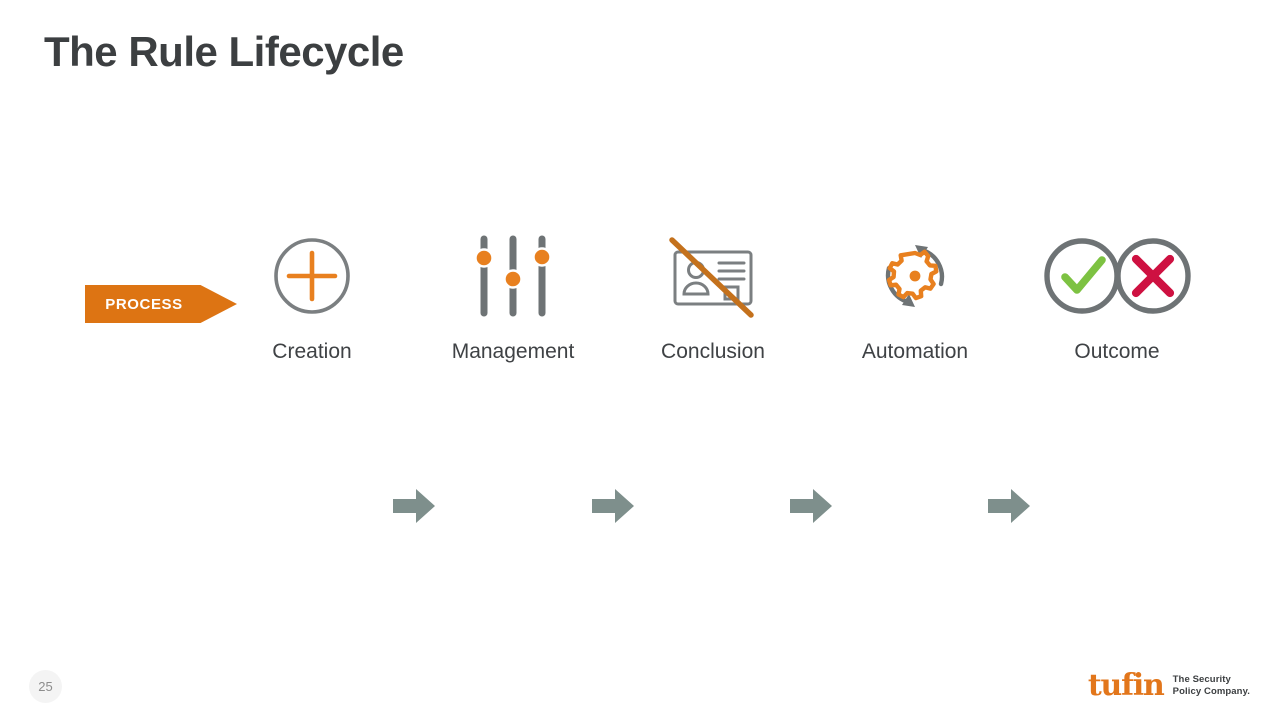 The width and height of the screenshot is (1280, 720). What do you see at coordinates (1201, 679) in the screenshot?
I see `brand-tagline-line-1: The Security` at bounding box center [1201, 679].